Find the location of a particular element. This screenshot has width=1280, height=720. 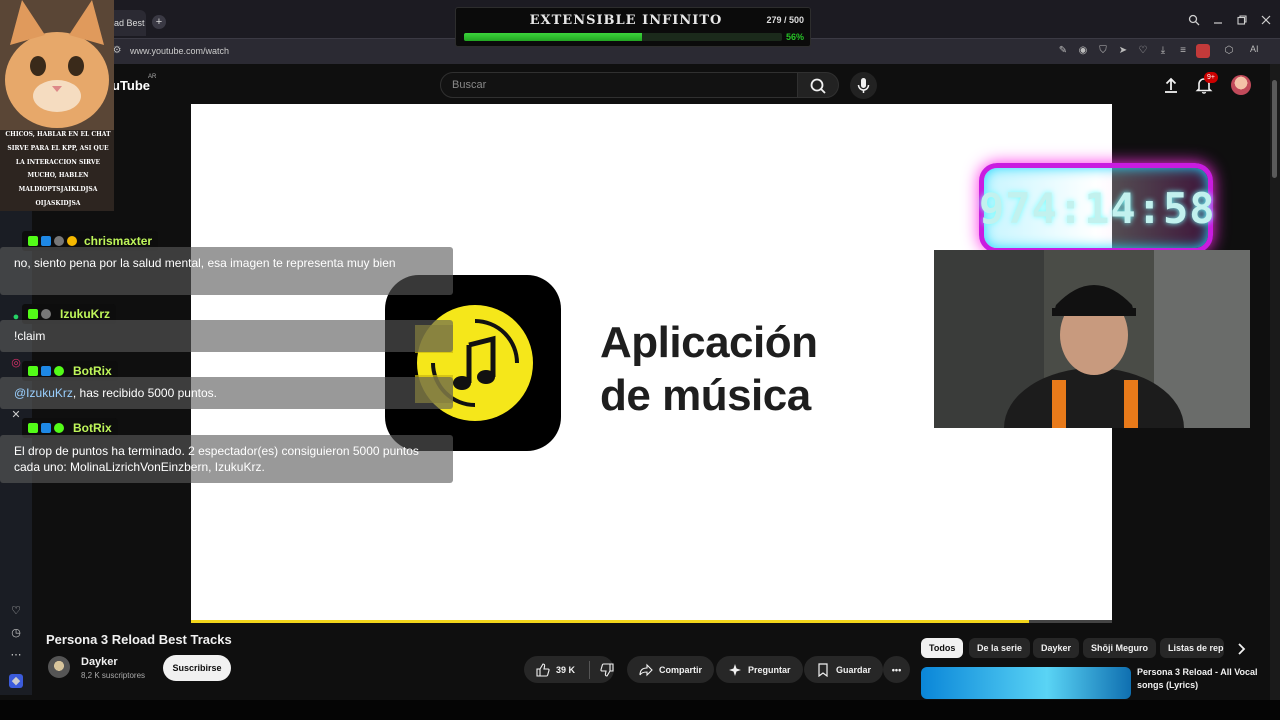

subscriber-count: 8,2 K suscriptores is located at coordinates (113, 675).